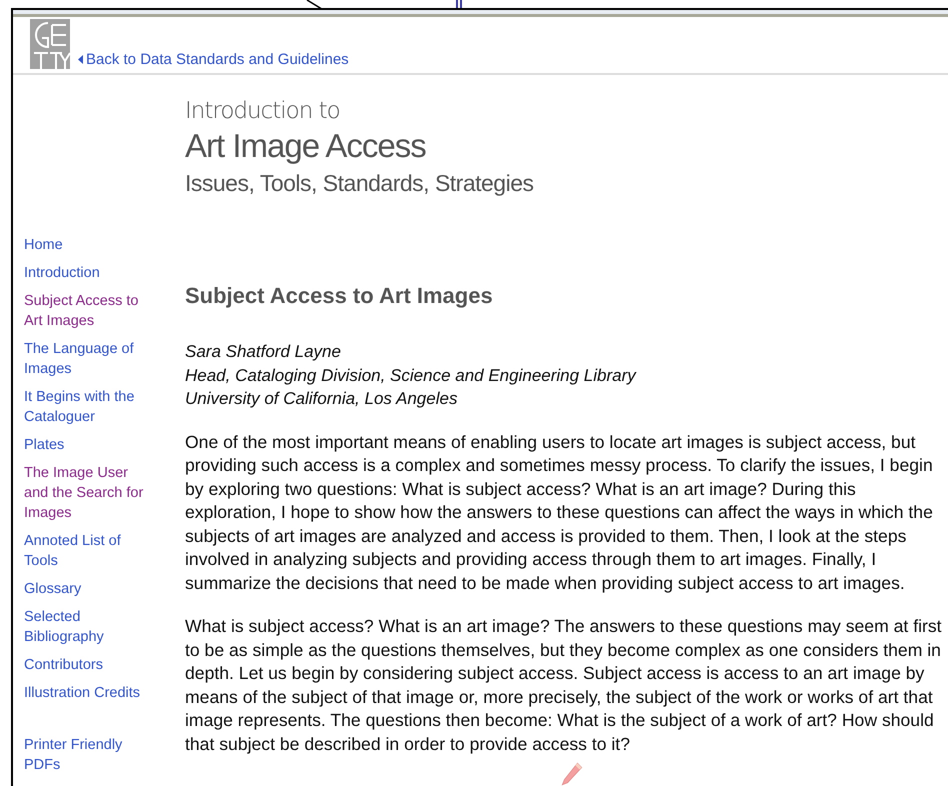 The width and height of the screenshot is (948, 786). I want to click on sidebar-link: Selected Bibliography, so click(85, 627).